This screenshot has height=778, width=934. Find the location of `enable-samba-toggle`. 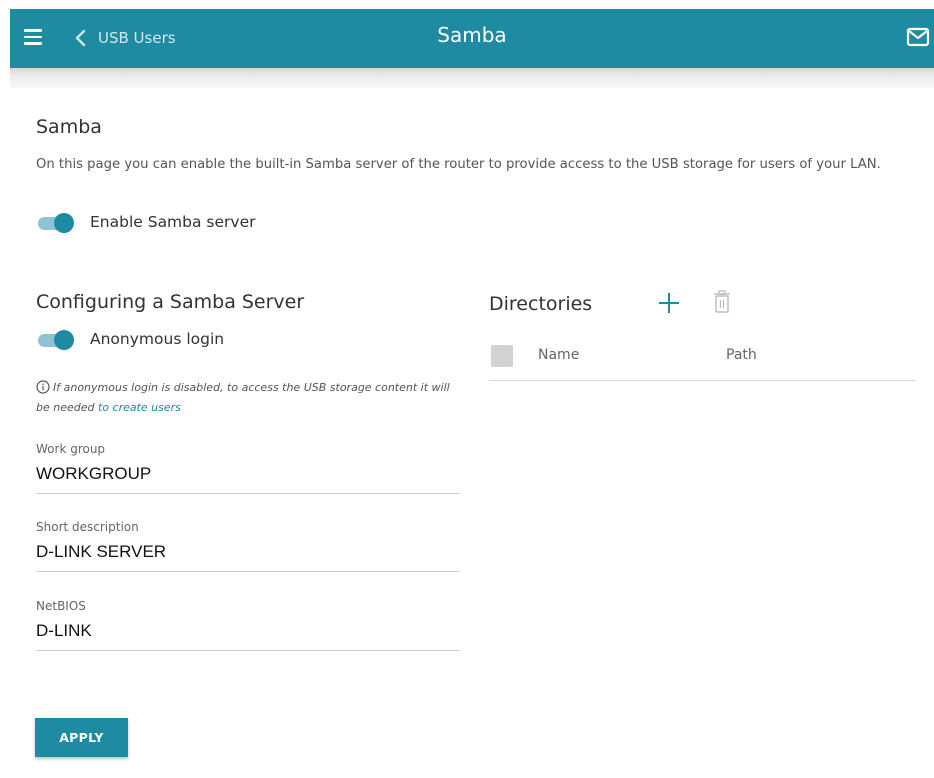

enable-samba-toggle is located at coordinates (55, 223).